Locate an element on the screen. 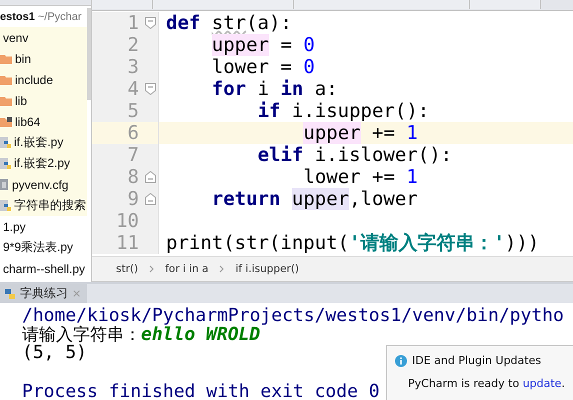 The width and height of the screenshot is (573, 400). line-number: 6 is located at coordinates (134, 133).